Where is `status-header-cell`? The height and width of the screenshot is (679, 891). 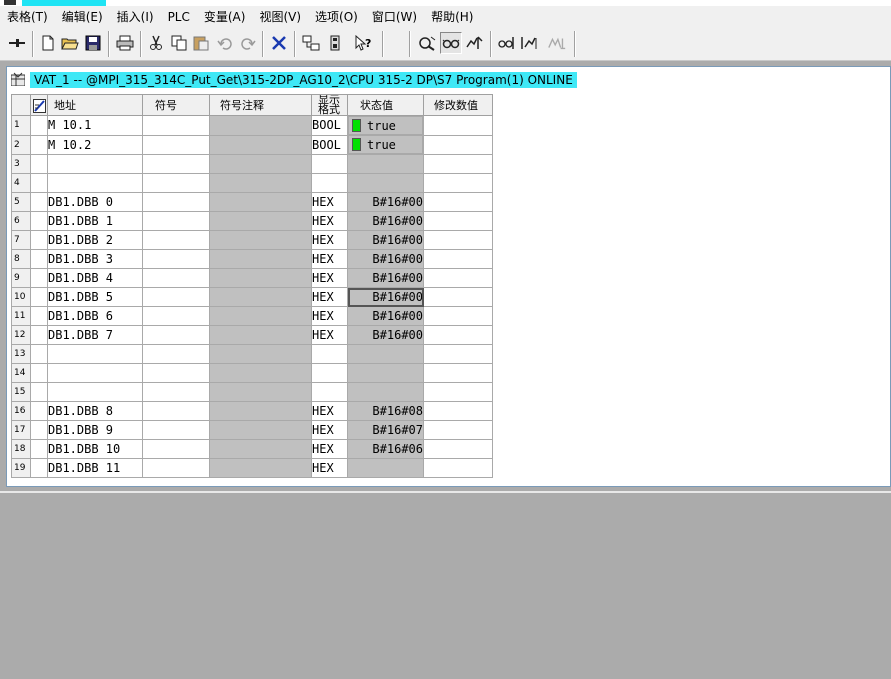
status-header-cell is located at coordinates (39, 105).